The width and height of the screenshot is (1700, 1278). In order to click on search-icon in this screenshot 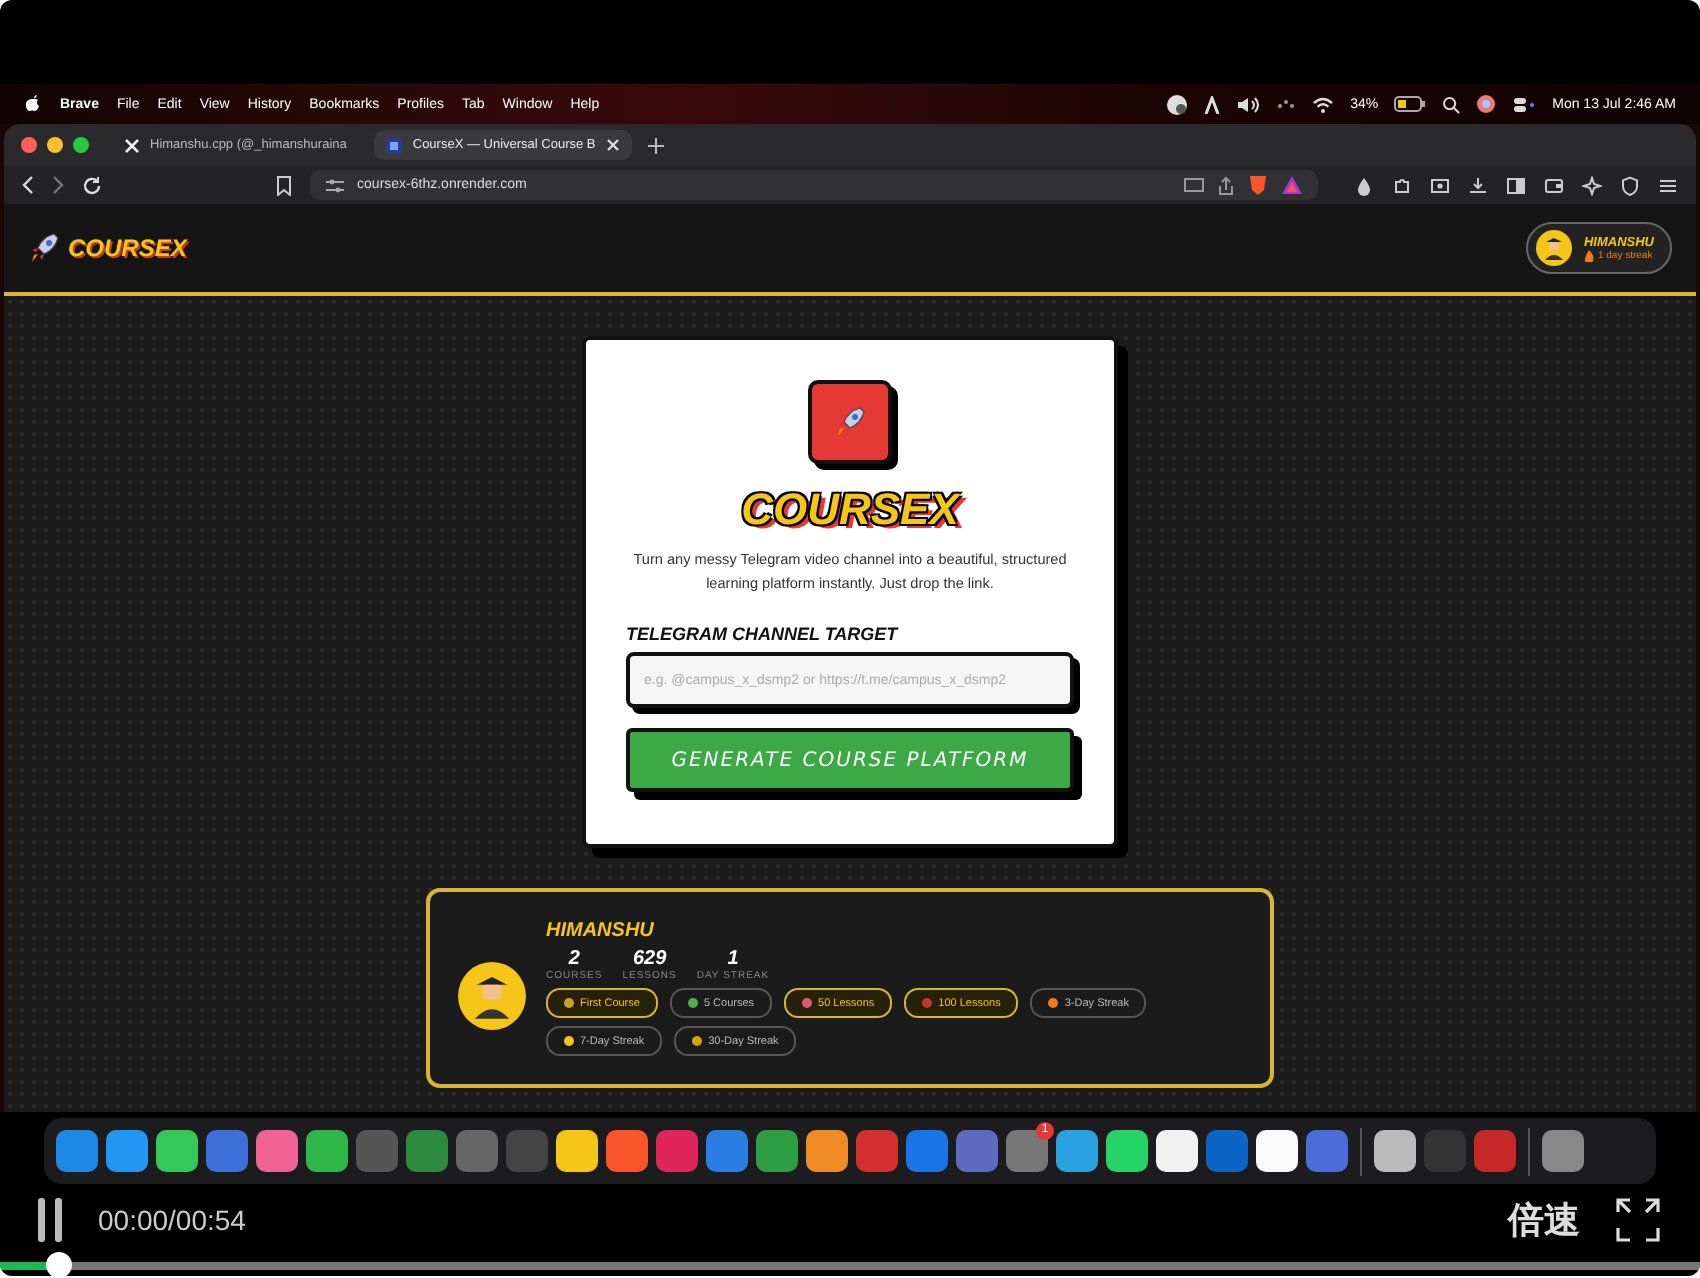, I will do `click(1451, 104)`.